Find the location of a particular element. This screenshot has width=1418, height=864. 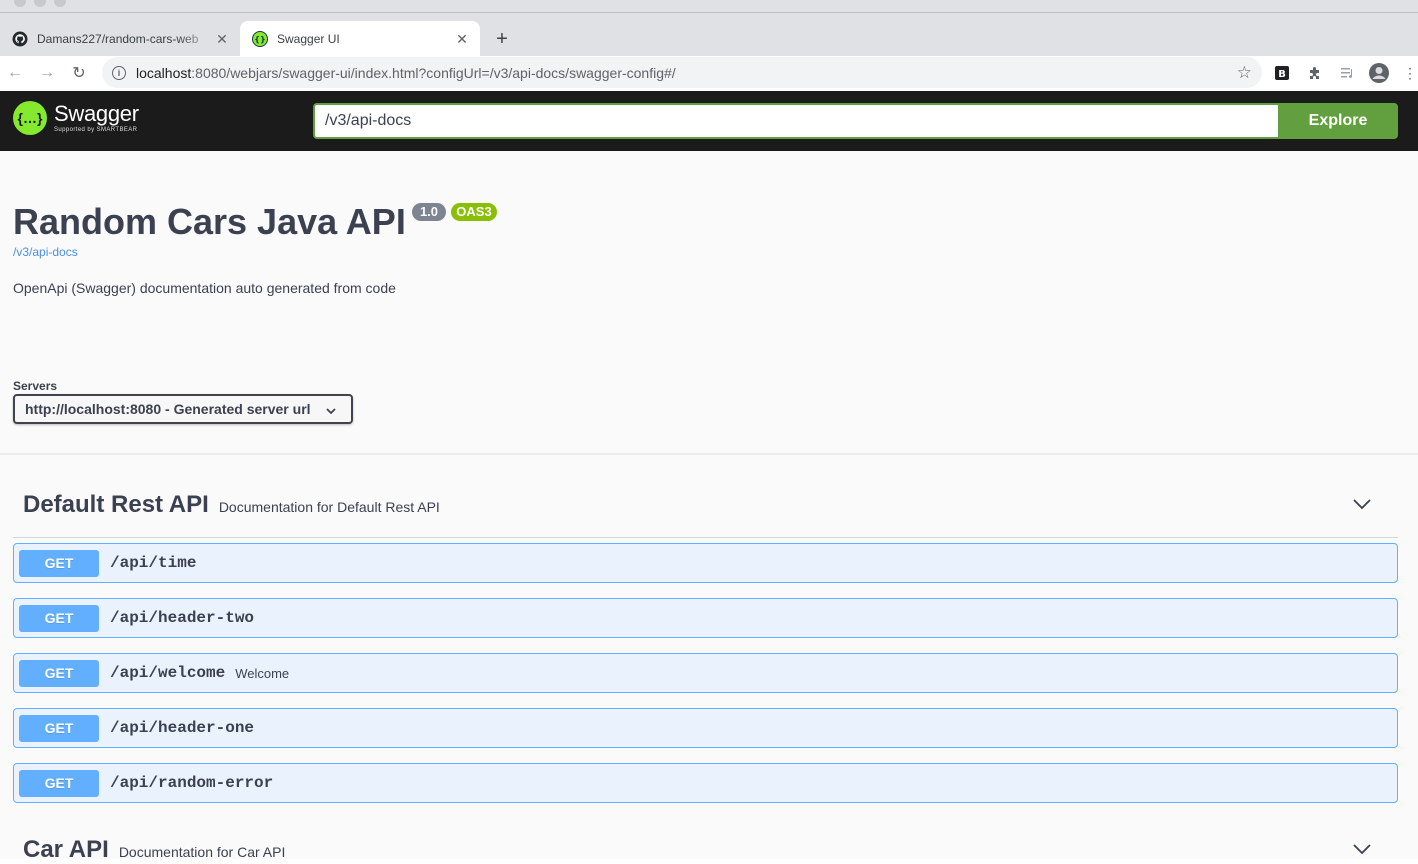

new-tab-button: + is located at coordinates (502, 39).